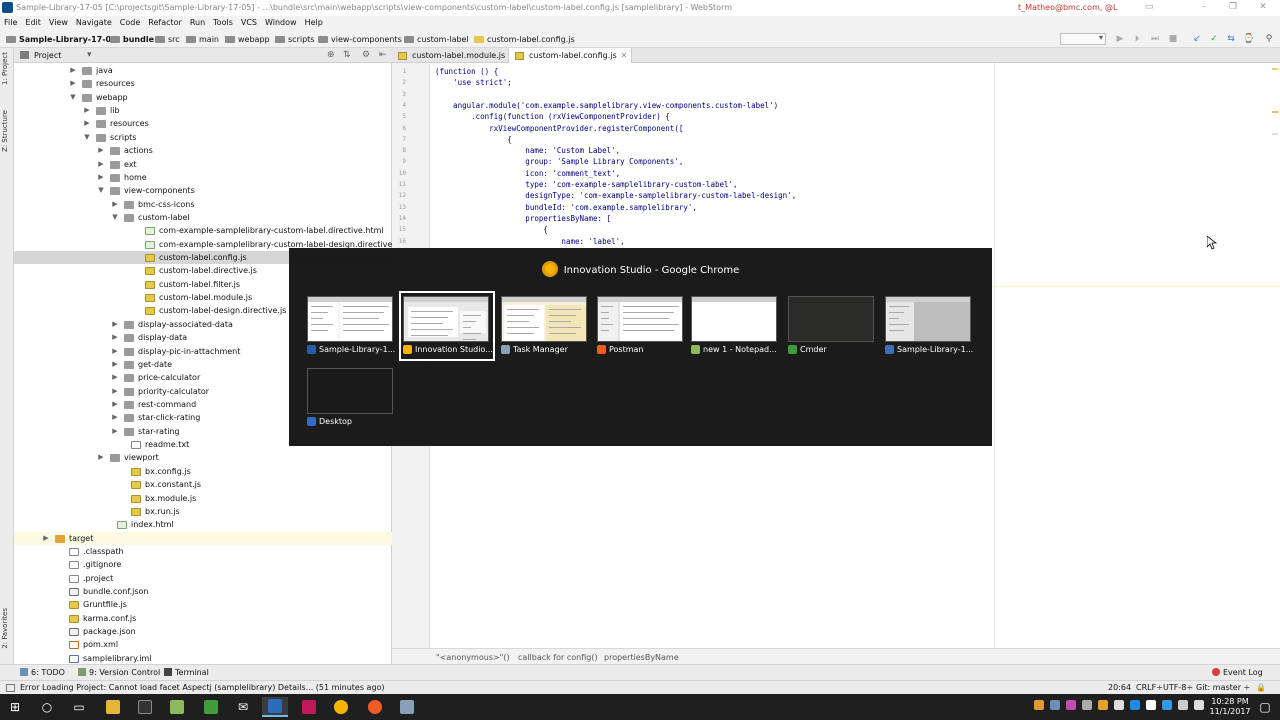 This screenshot has width=1280, height=720. Describe the element at coordinates (254, 39) in the screenshot. I see `breadcrumb-webapp: webapp〉` at that location.